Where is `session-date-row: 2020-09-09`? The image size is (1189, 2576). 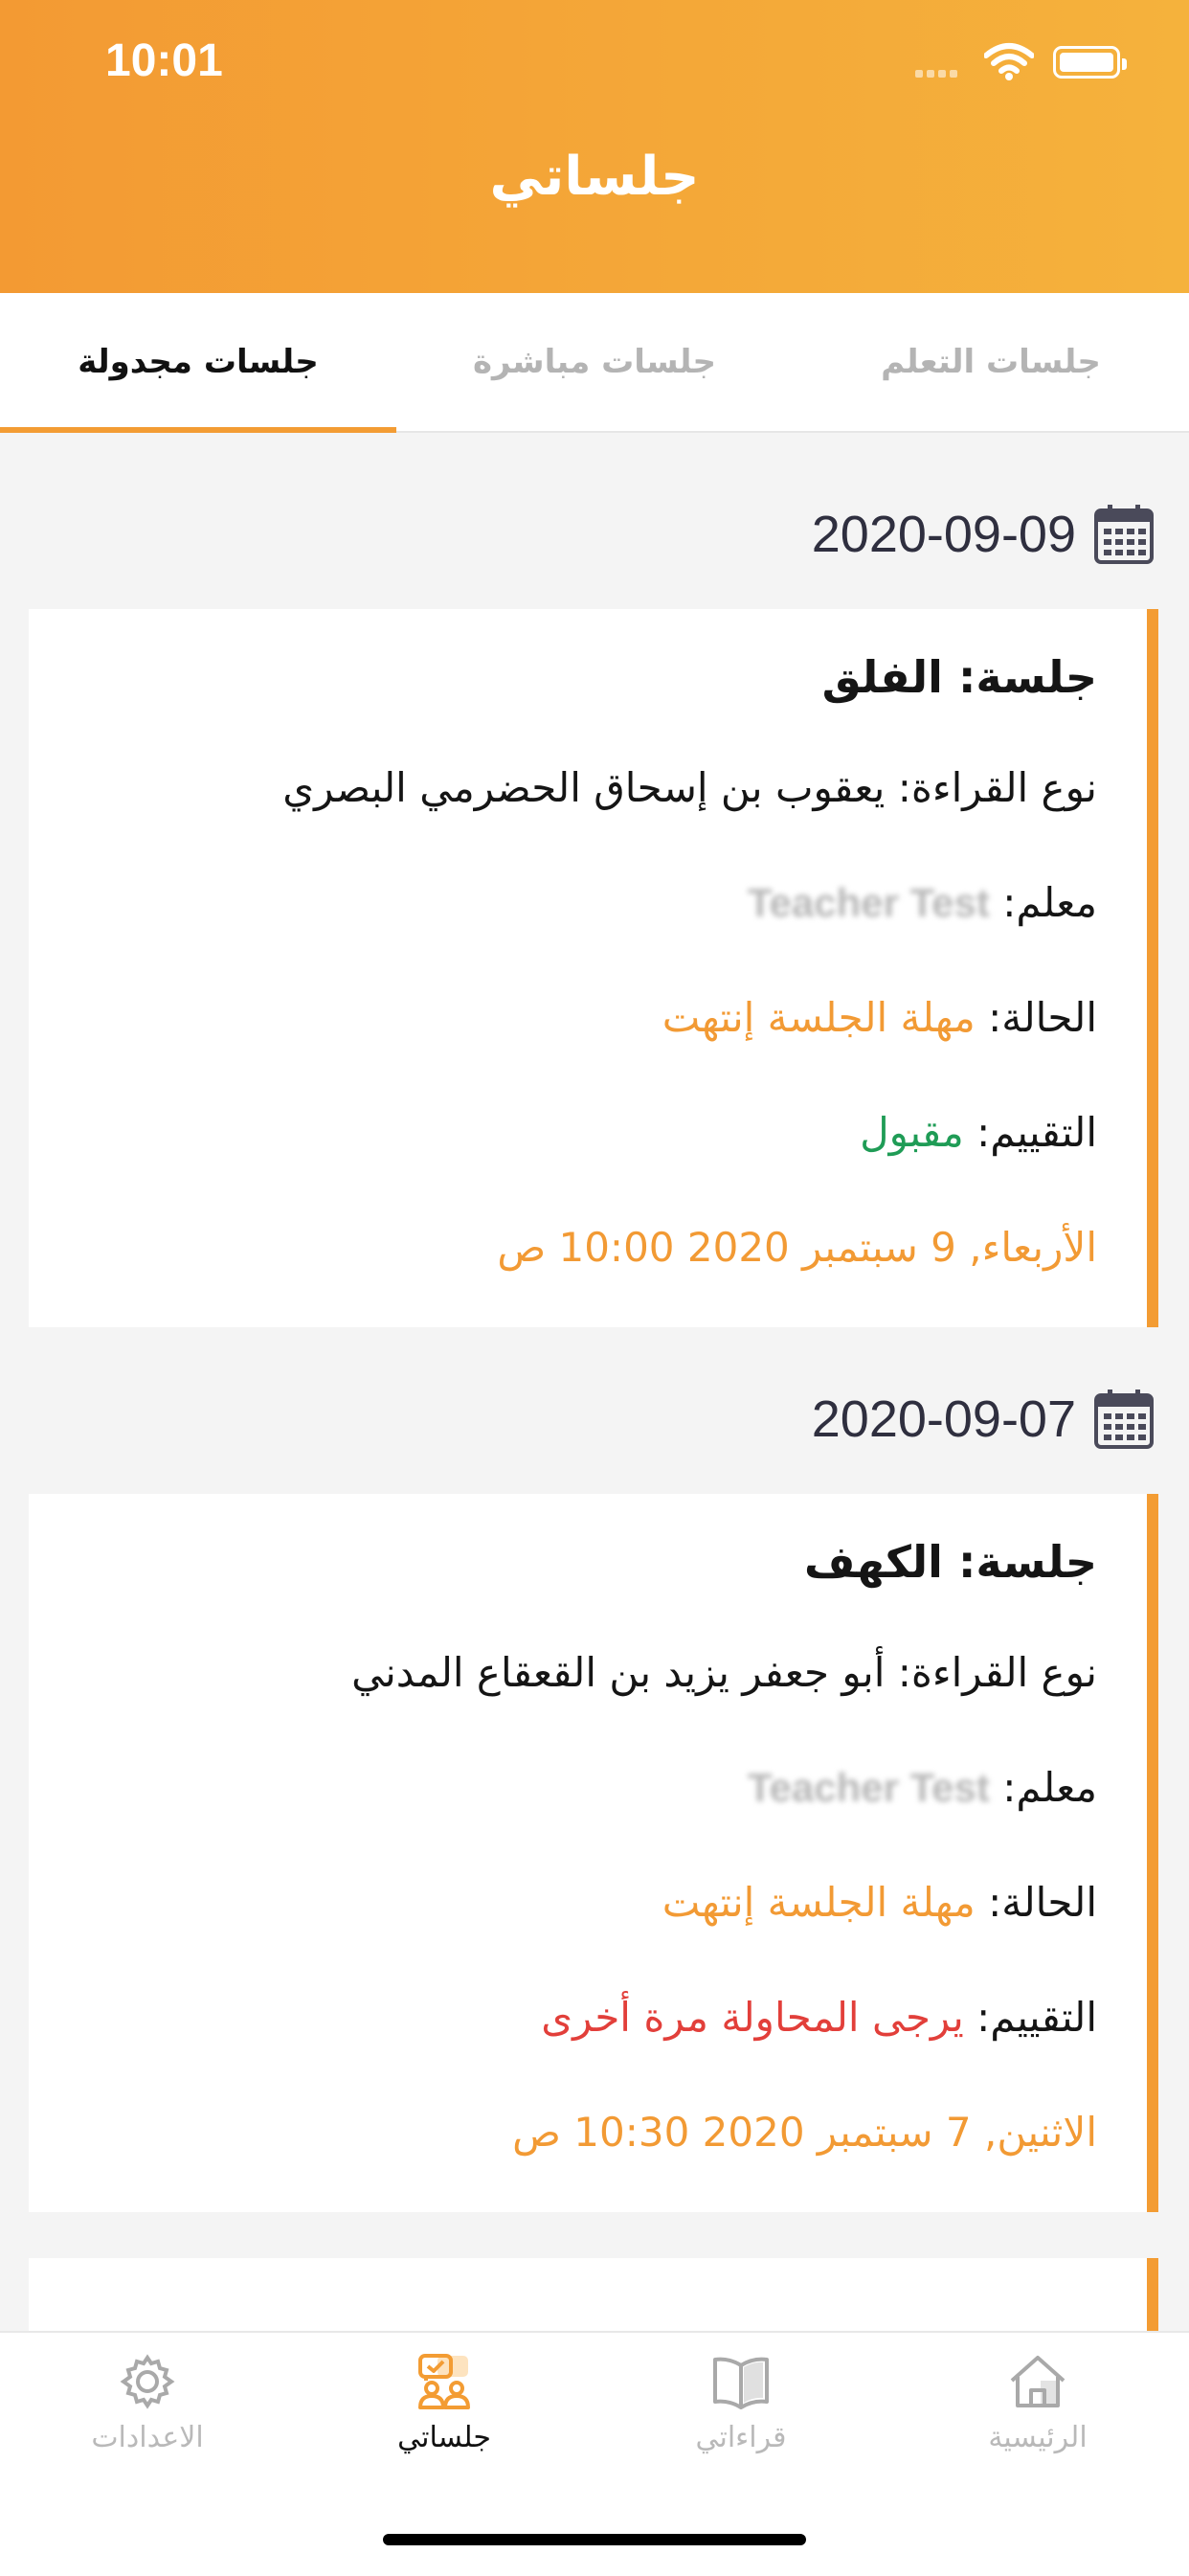
session-date-row: 2020-09-09 is located at coordinates (983, 534).